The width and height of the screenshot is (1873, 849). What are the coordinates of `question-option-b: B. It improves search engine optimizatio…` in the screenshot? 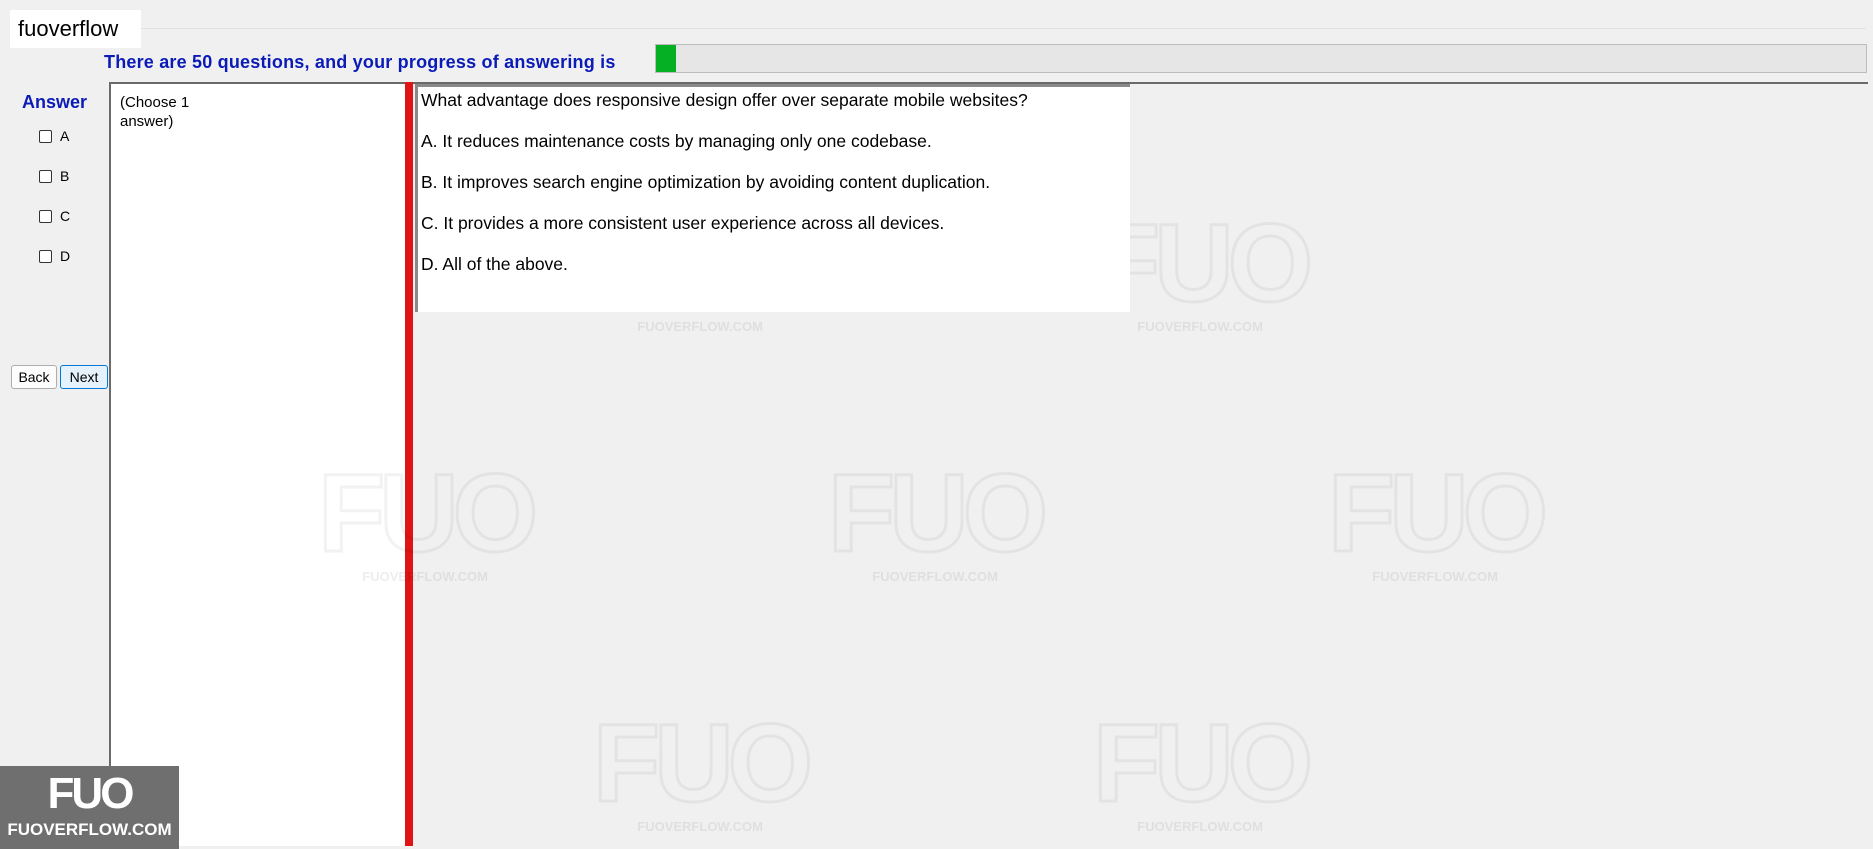 It's located at (706, 182).